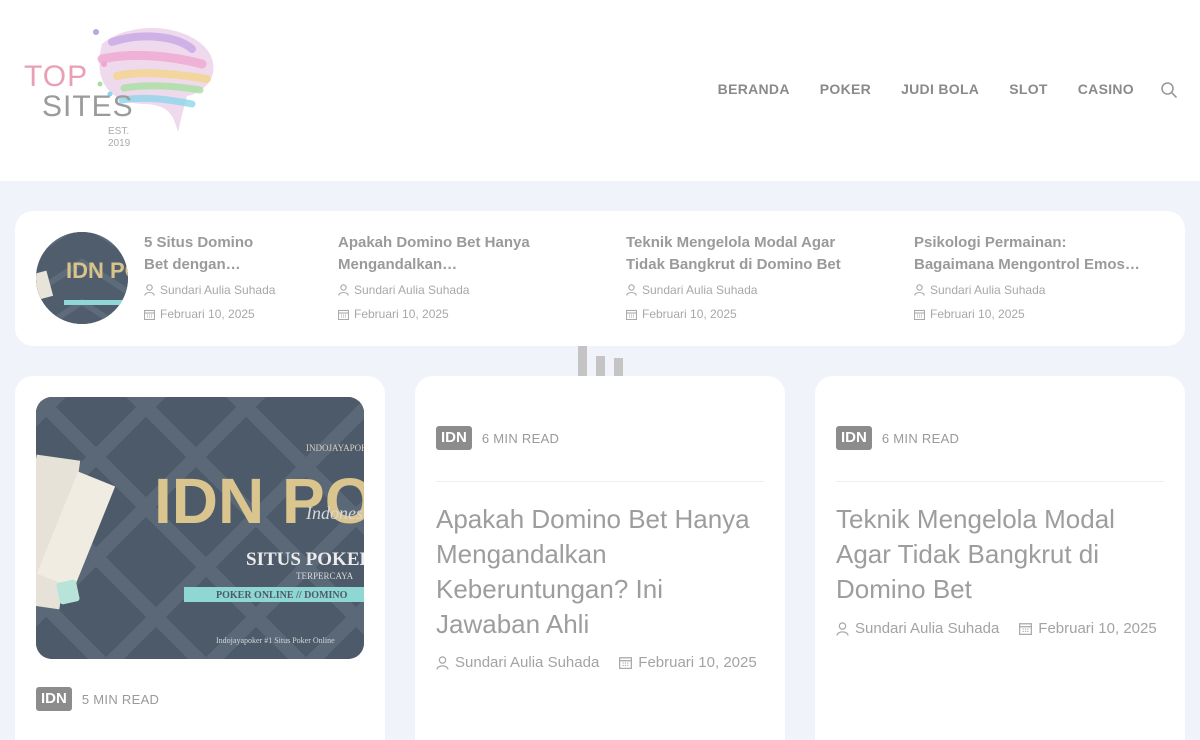 The image size is (1200, 740). I want to click on image-terpercaya-text: TERPERCAYA, so click(325, 576).